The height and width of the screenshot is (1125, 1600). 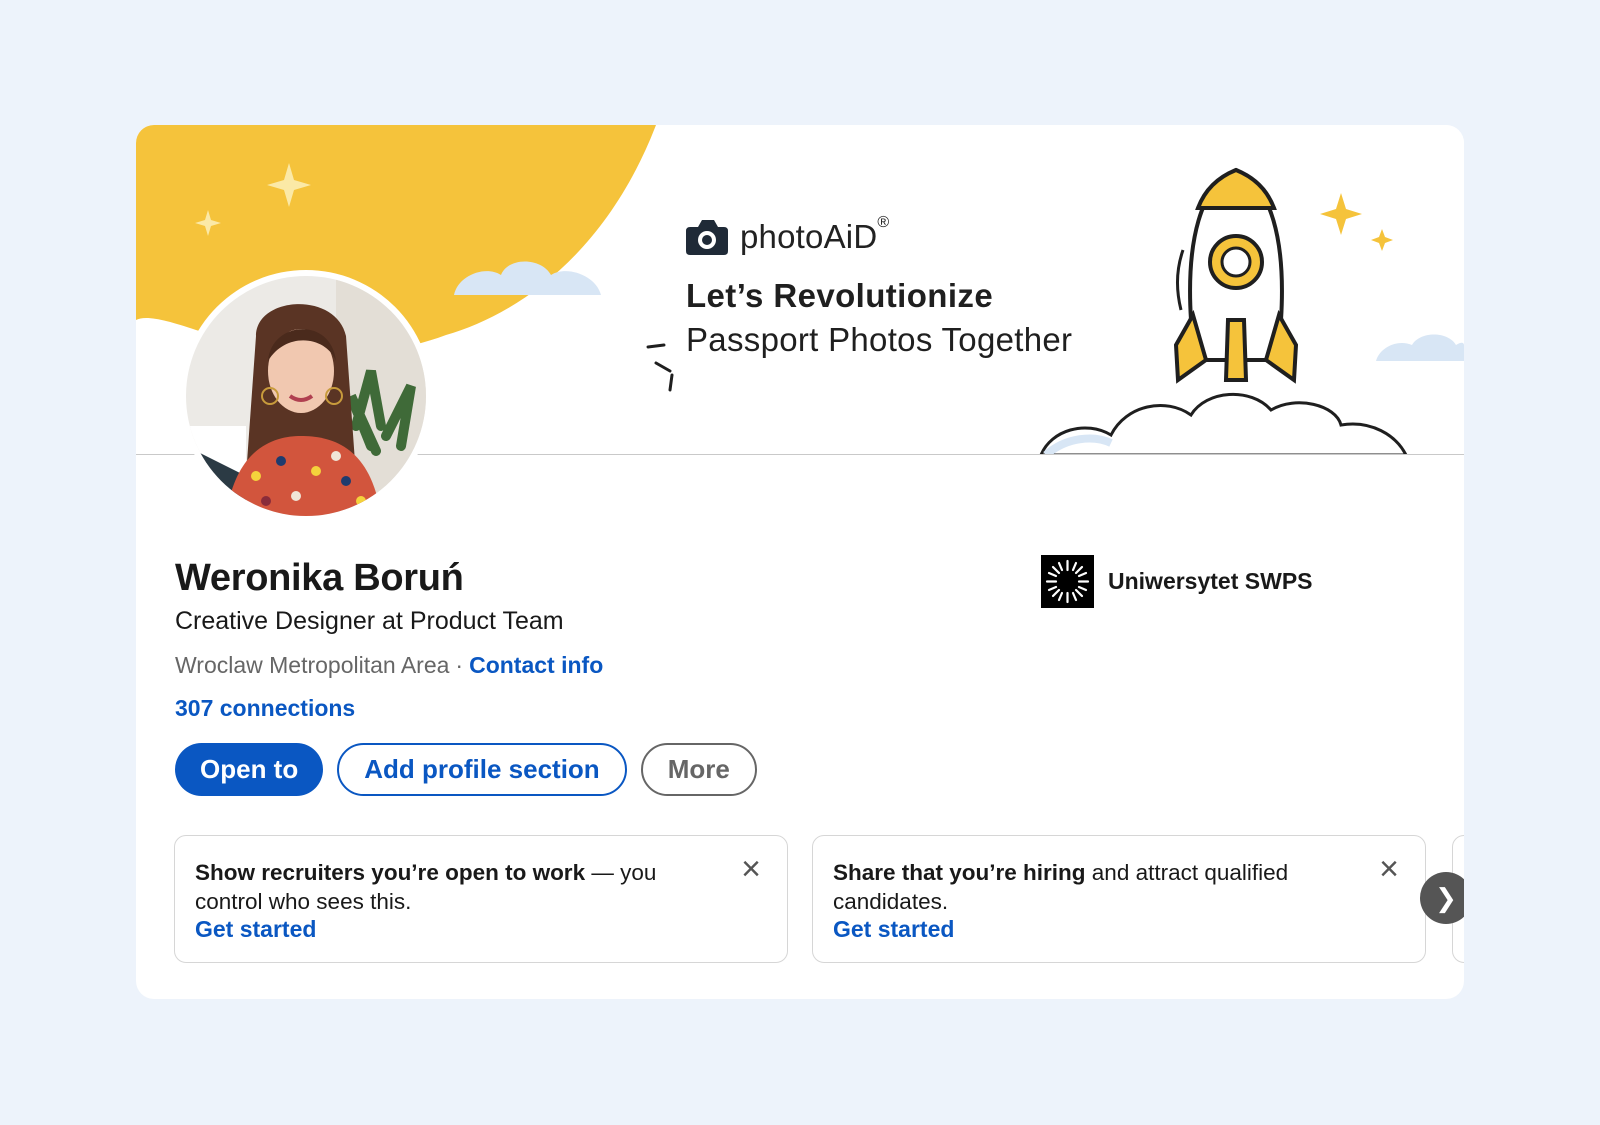 I want to click on banner-tagline-bold: Let’s Revolutionize, so click(x=840, y=295).